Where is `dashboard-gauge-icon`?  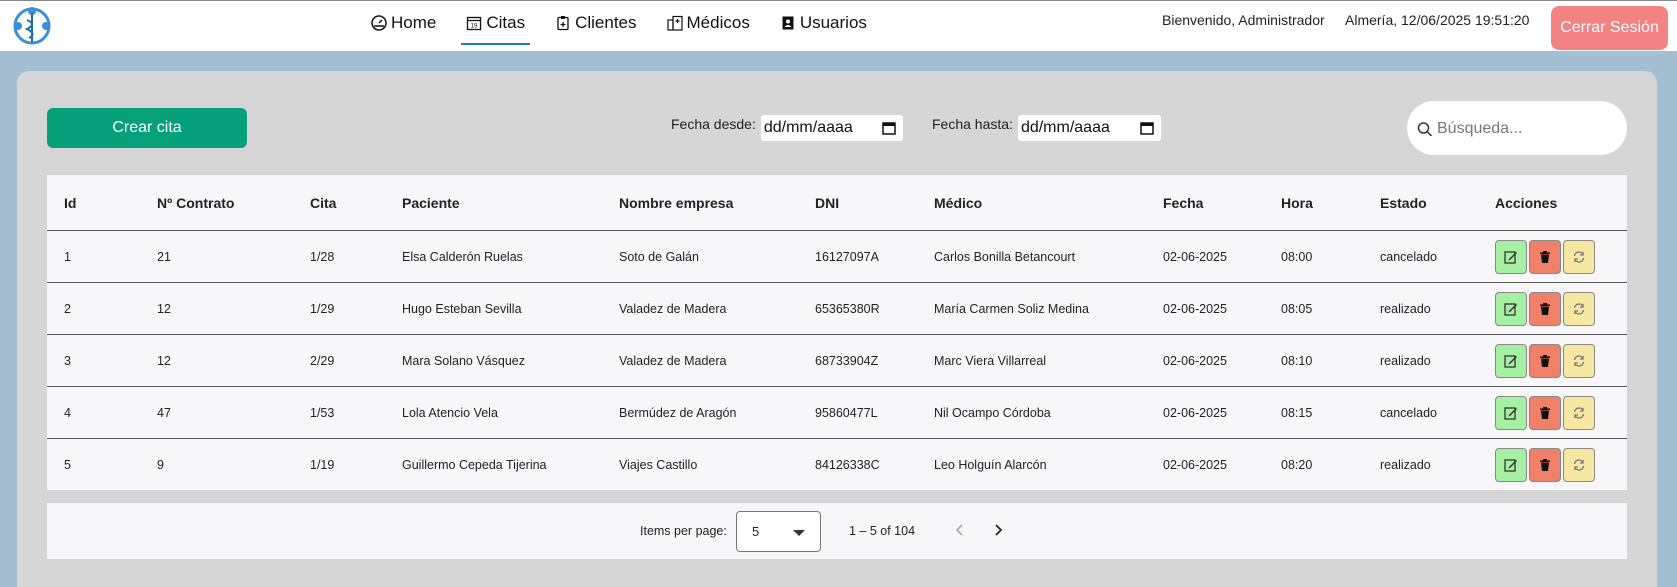 dashboard-gauge-icon is located at coordinates (379, 23).